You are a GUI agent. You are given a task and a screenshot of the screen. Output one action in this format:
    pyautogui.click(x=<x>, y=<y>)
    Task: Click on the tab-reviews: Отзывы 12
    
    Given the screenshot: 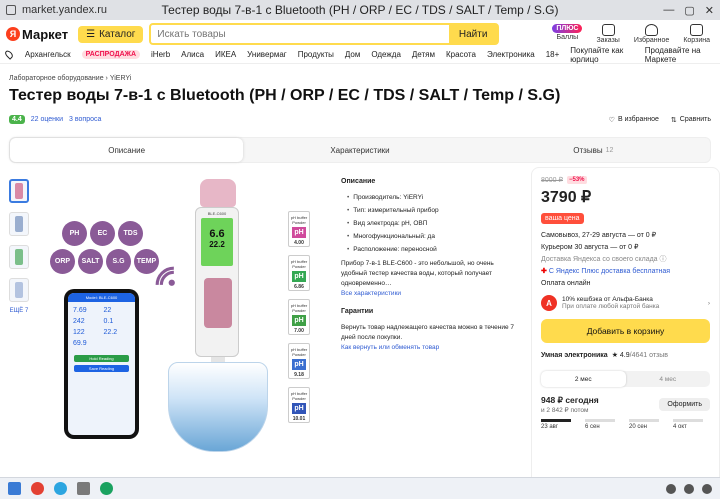 What is the action you would take?
    pyautogui.click(x=593, y=150)
    